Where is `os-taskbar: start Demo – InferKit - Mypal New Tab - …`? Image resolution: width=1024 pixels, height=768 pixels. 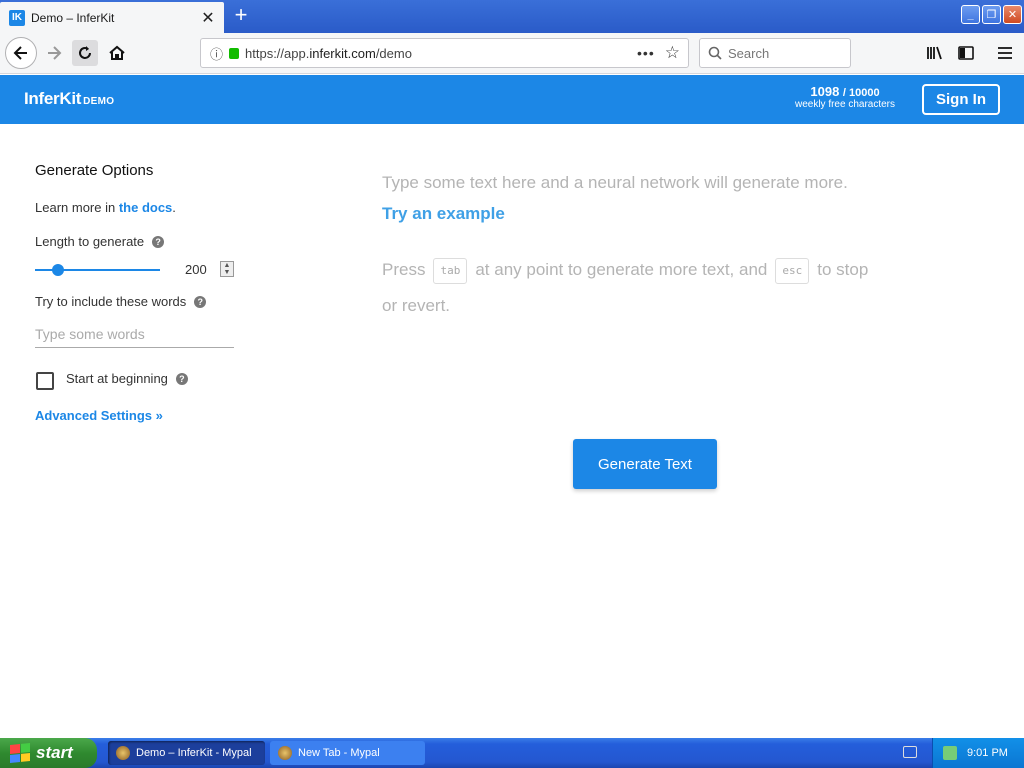 os-taskbar: start Demo – InferKit - Mypal New Tab - … is located at coordinates (512, 753).